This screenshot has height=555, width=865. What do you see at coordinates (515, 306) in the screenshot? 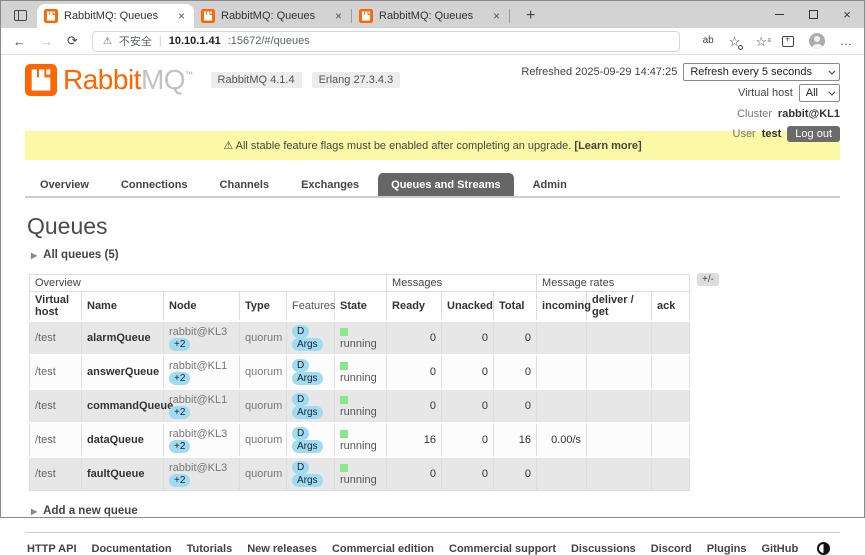
I see `col-total: Total` at bounding box center [515, 306].